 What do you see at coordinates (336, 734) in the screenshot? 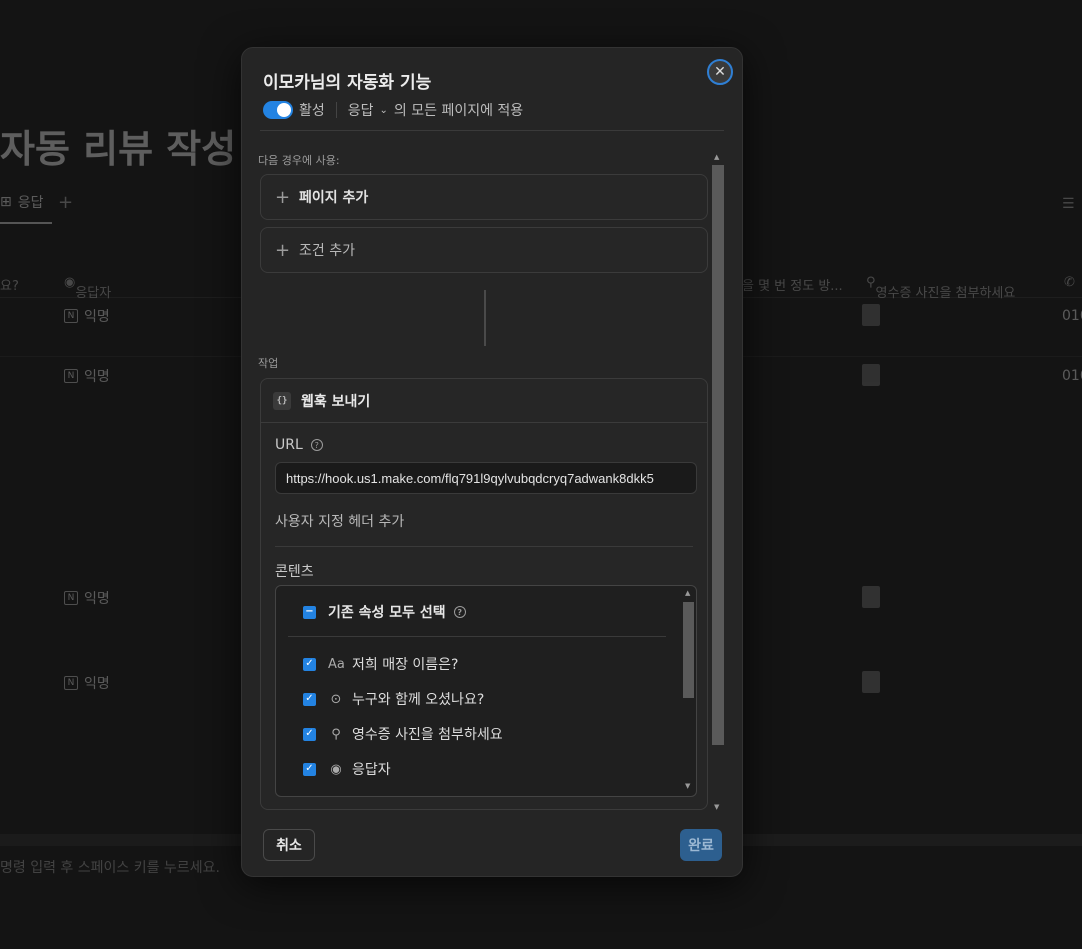
I see `paperclip-icon: ⚲` at bounding box center [336, 734].